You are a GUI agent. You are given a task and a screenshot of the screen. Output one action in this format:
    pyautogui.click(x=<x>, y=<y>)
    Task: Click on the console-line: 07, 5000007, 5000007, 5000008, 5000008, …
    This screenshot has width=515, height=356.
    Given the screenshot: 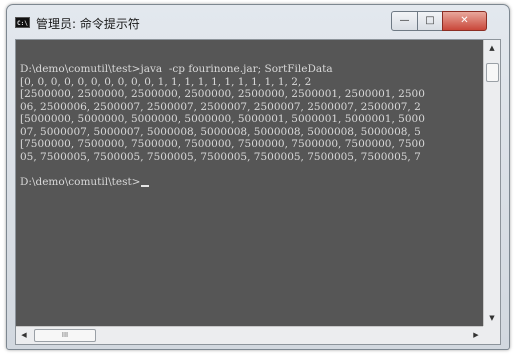 What is the action you would take?
    pyautogui.click(x=220, y=131)
    